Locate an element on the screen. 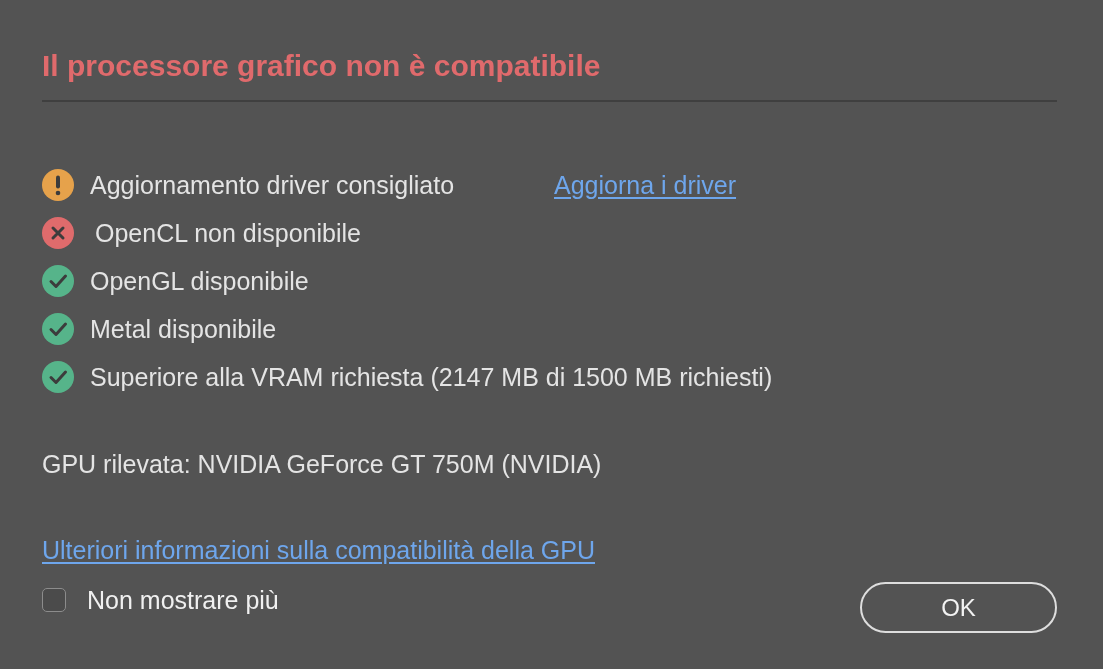 The image size is (1103, 669). checkbox-label: Non mostrare più is located at coordinates (183, 600).